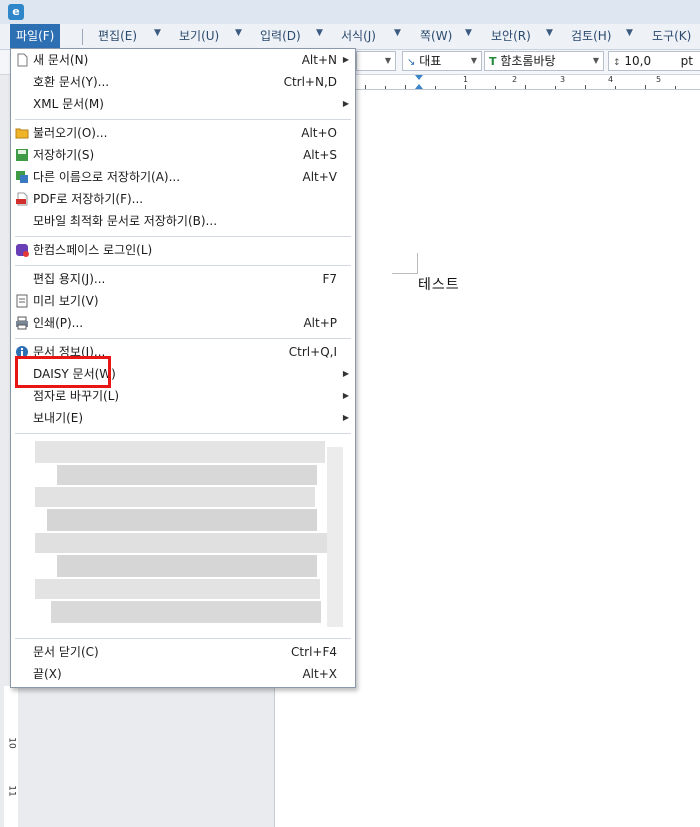  I want to click on menu-item-page-setup: 편집 용지(J)... F7, so click(183, 279).